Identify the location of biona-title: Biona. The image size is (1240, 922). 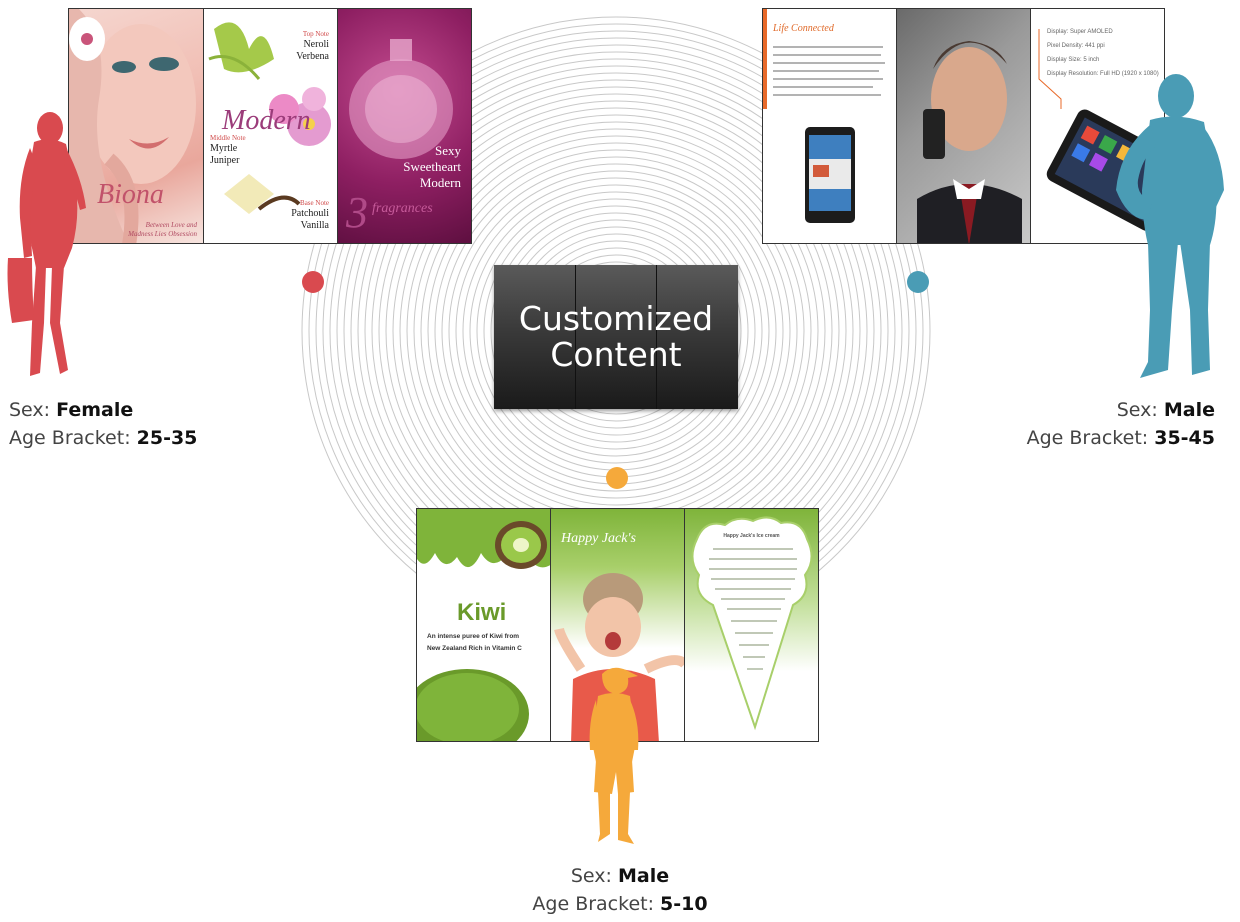
(130, 194).